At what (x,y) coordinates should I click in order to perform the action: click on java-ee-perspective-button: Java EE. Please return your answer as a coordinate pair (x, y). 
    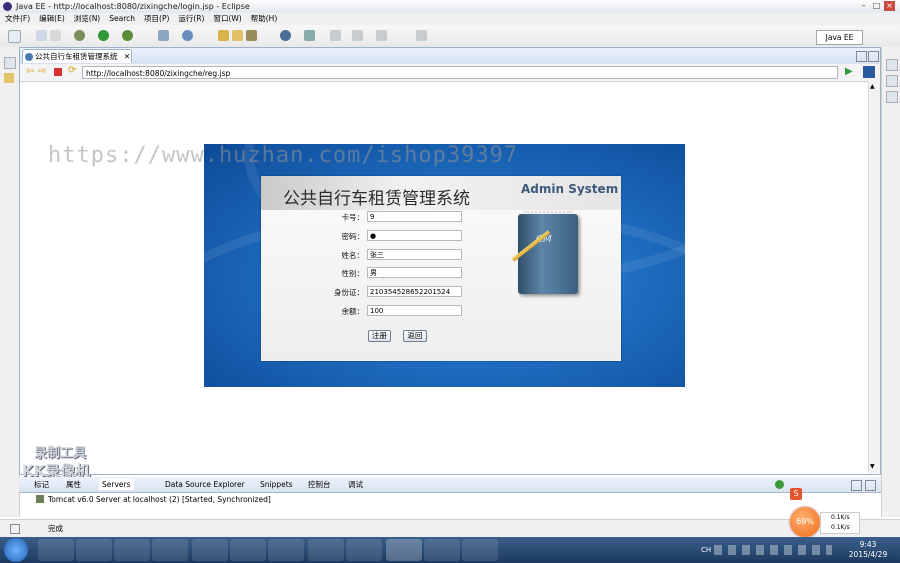
    Looking at the image, I should click on (839, 37).